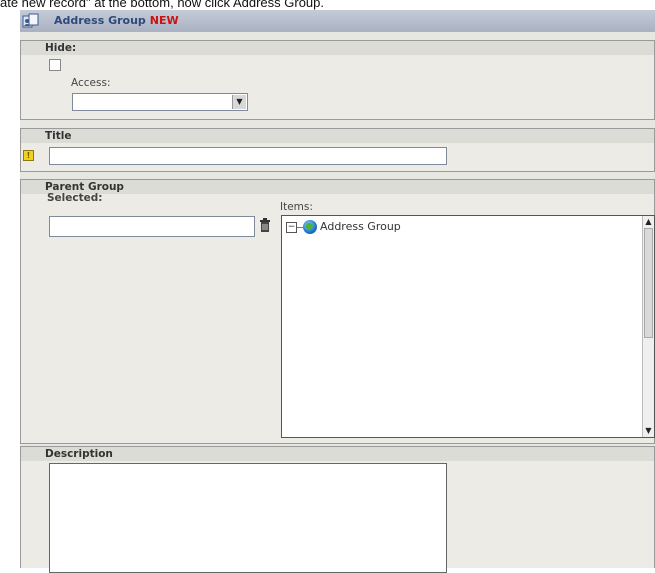  What do you see at coordinates (160, 102) in the screenshot?
I see `access-select: ▼` at bounding box center [160, 102].